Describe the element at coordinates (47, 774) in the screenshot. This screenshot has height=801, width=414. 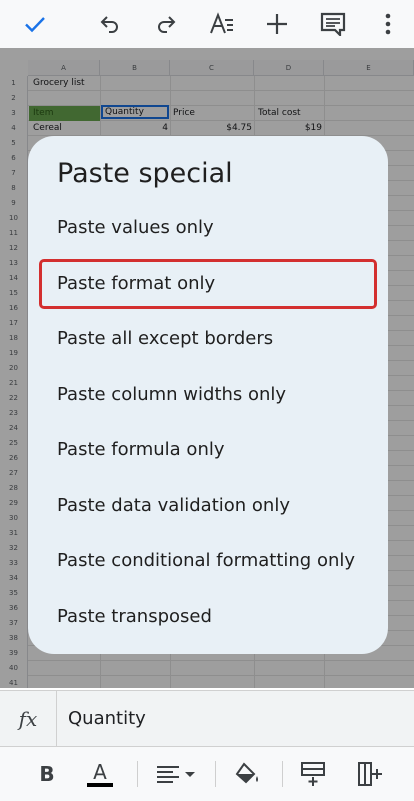
I see `bold-icon: B` at that location.